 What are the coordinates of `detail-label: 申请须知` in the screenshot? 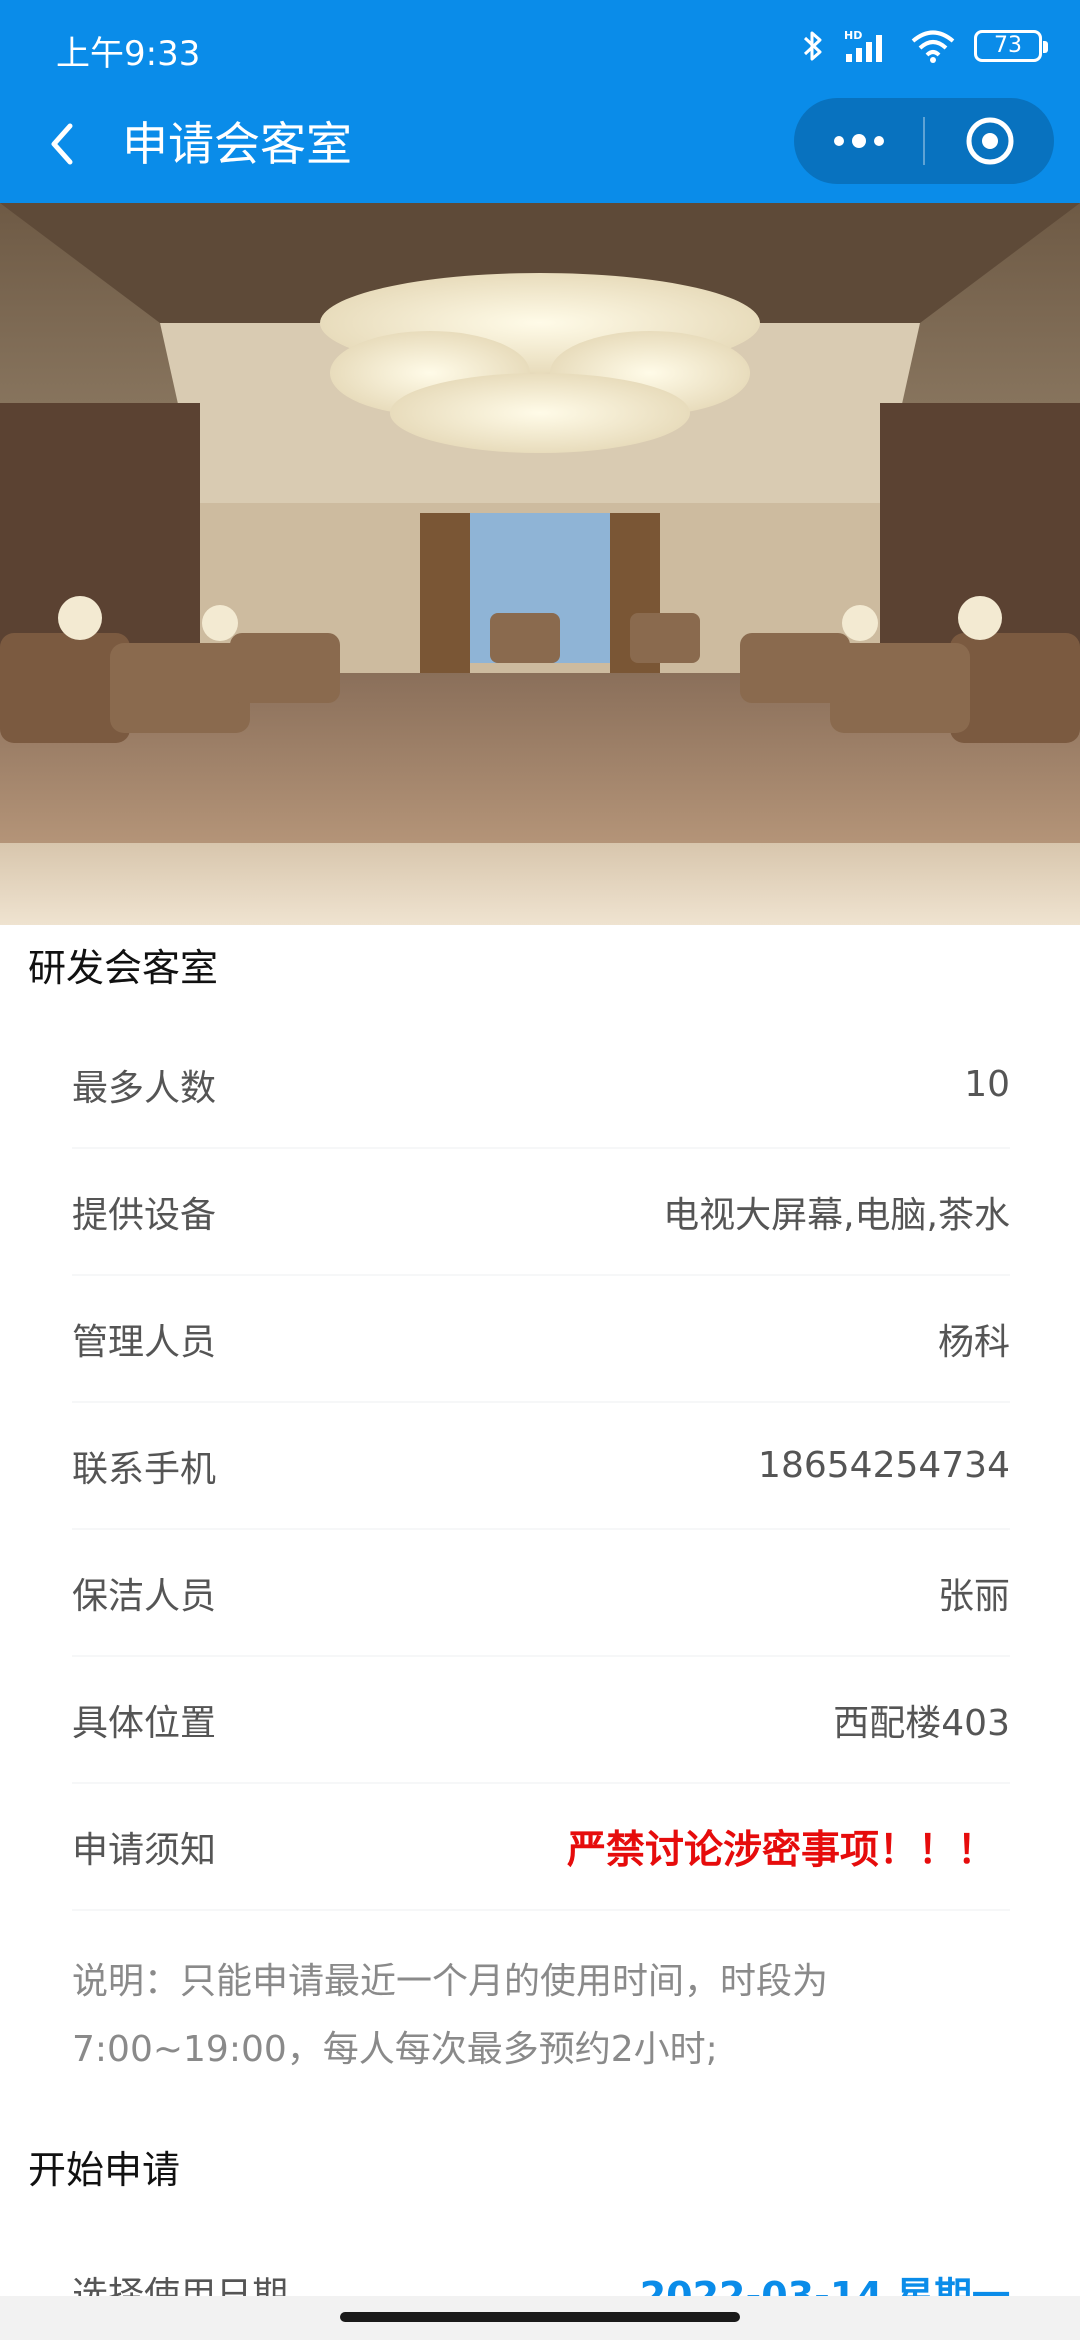 It's located at (144, 1850).